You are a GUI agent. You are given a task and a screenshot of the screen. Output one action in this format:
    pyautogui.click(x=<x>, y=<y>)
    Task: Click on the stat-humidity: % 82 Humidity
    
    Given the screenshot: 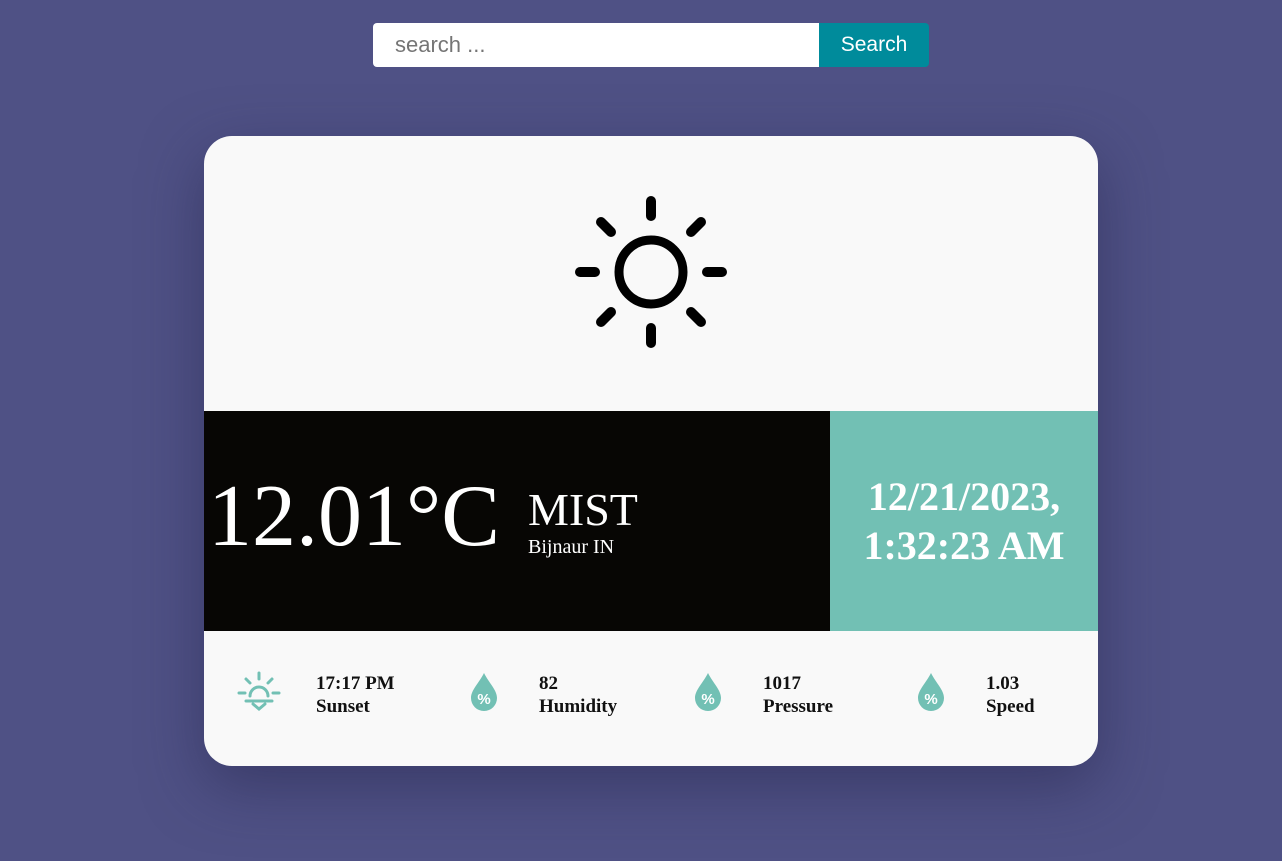 What is the action you would take?
    pyautogui.click(x=540, y=698)
    